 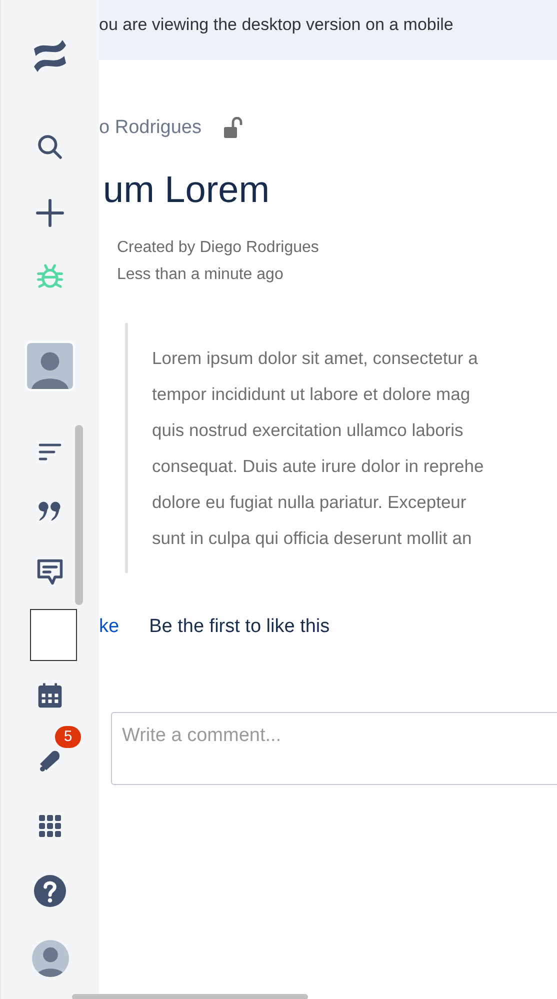 I want to click on likes-text: Be the first to like this, so click(x=239, y=627).